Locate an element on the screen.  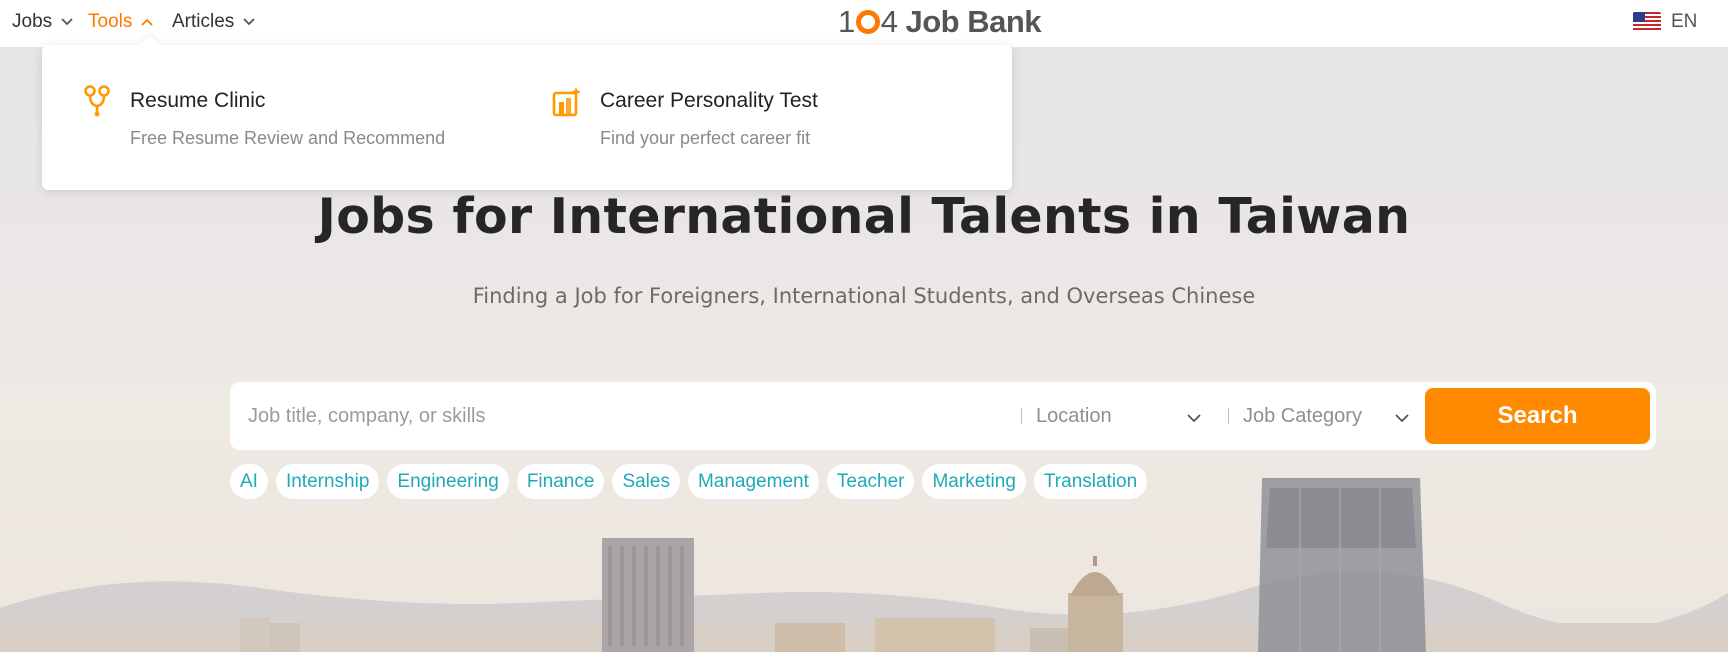
tag-sales: Sales is located at coordinates (646, 481).